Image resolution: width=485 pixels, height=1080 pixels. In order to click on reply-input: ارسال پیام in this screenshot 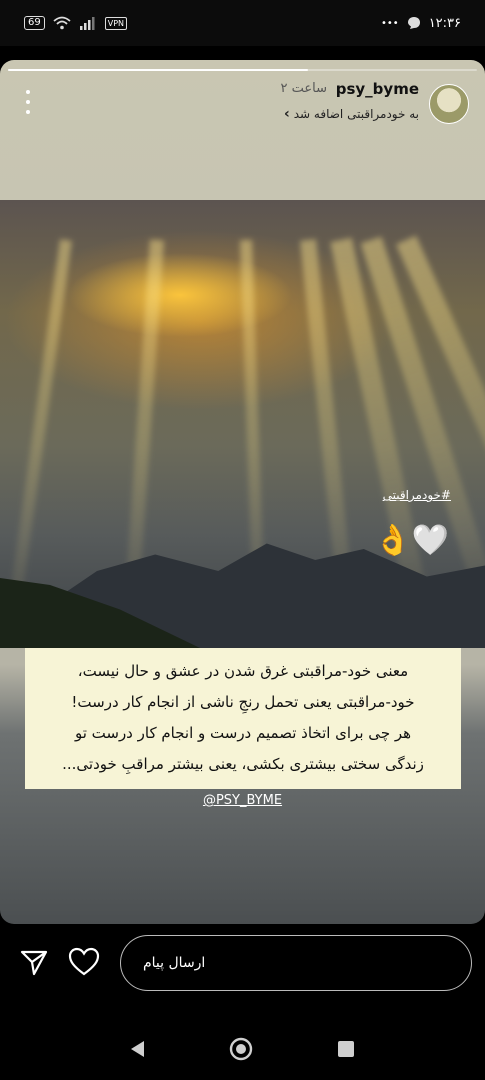, I will do `click(296, 963)`.